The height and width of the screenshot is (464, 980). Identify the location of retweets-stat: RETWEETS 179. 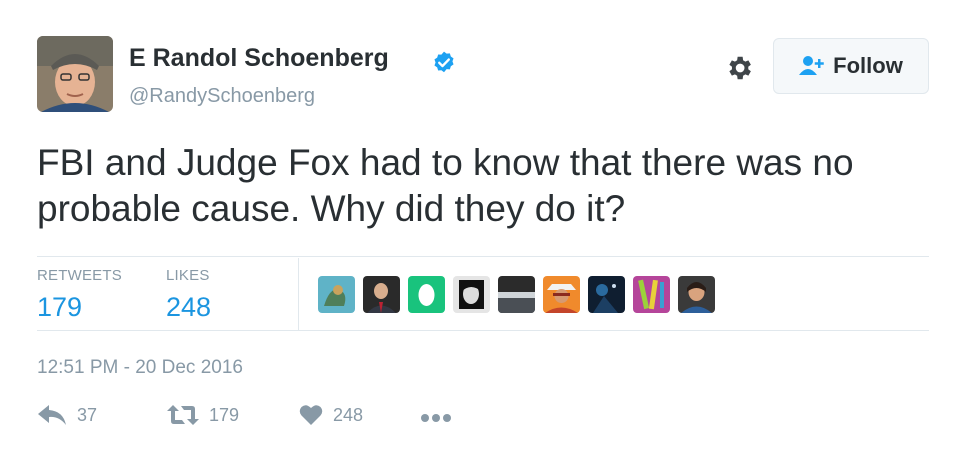
(79, 295).